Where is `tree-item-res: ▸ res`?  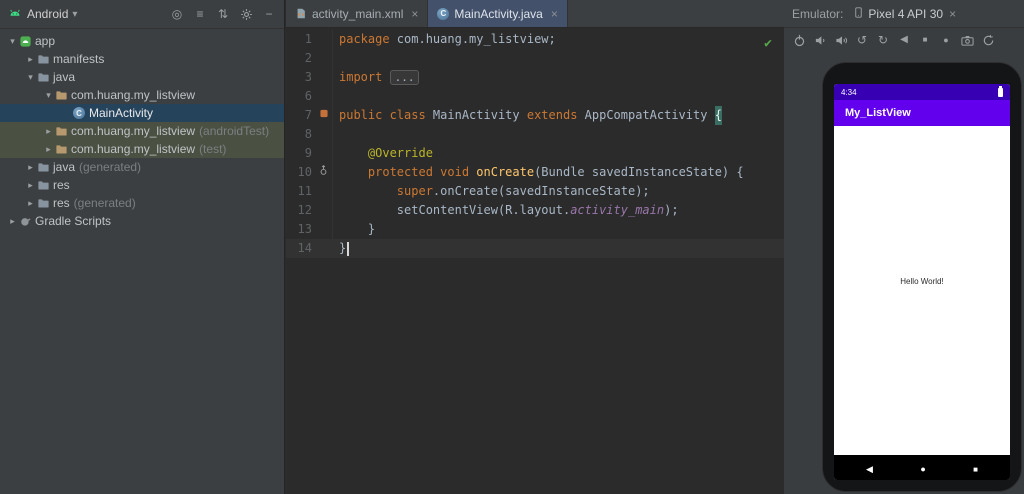 tree-item-res: ▸ res is located at coordinates (142, 185).